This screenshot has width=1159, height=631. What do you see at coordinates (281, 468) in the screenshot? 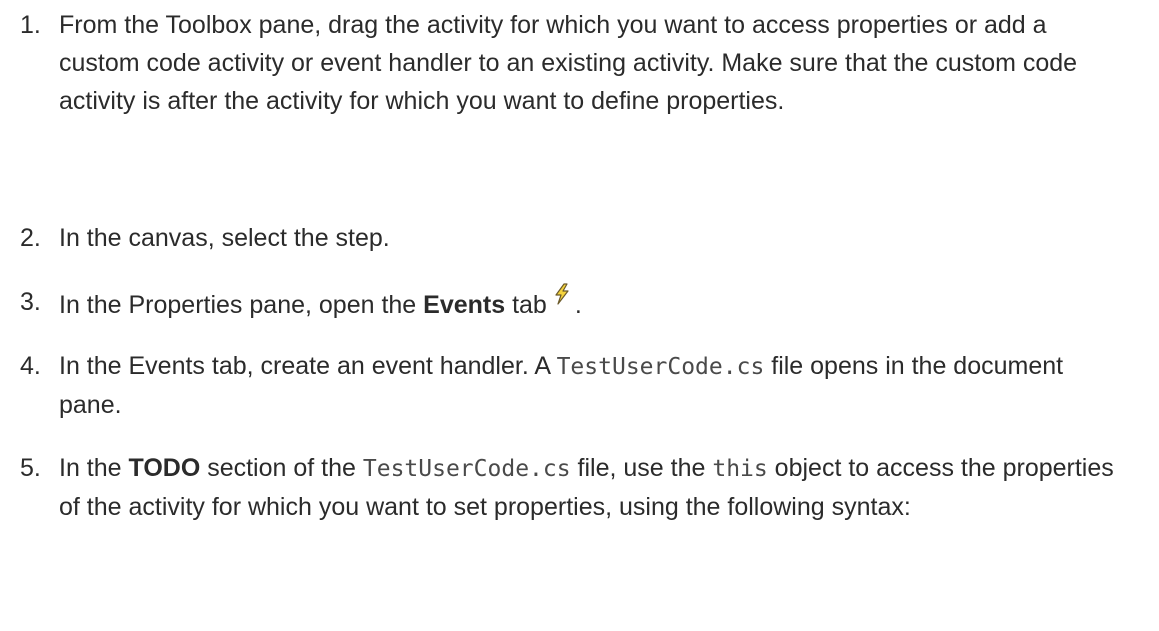
I see `step-text-part: section of the` at bounding box center [281, 468].